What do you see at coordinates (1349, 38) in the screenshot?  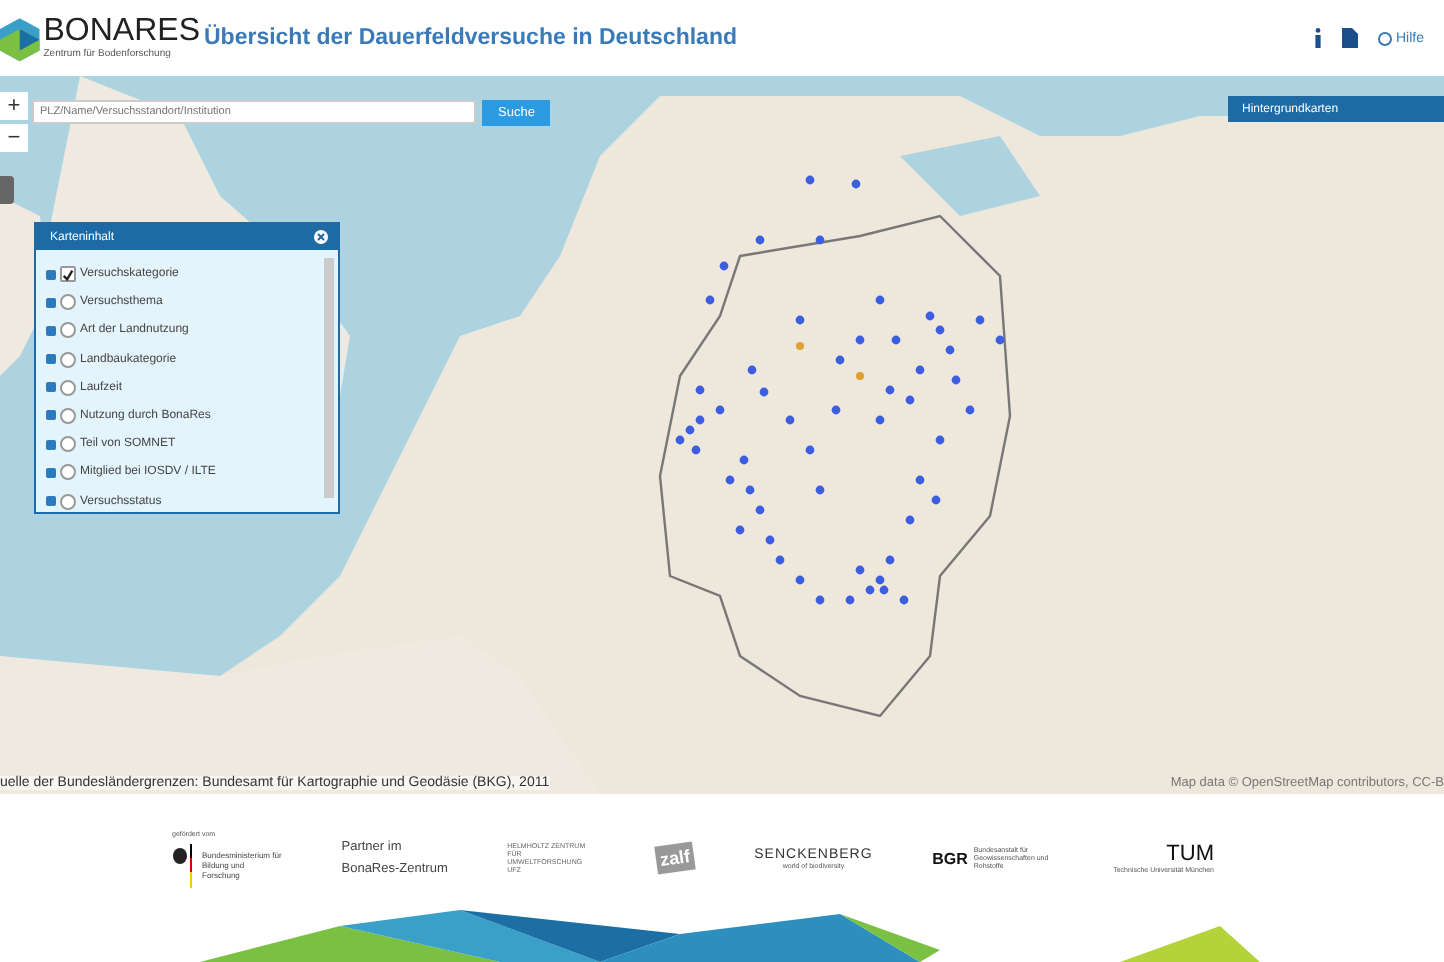 I see `document-icon` at bounding box center [1349, 38].